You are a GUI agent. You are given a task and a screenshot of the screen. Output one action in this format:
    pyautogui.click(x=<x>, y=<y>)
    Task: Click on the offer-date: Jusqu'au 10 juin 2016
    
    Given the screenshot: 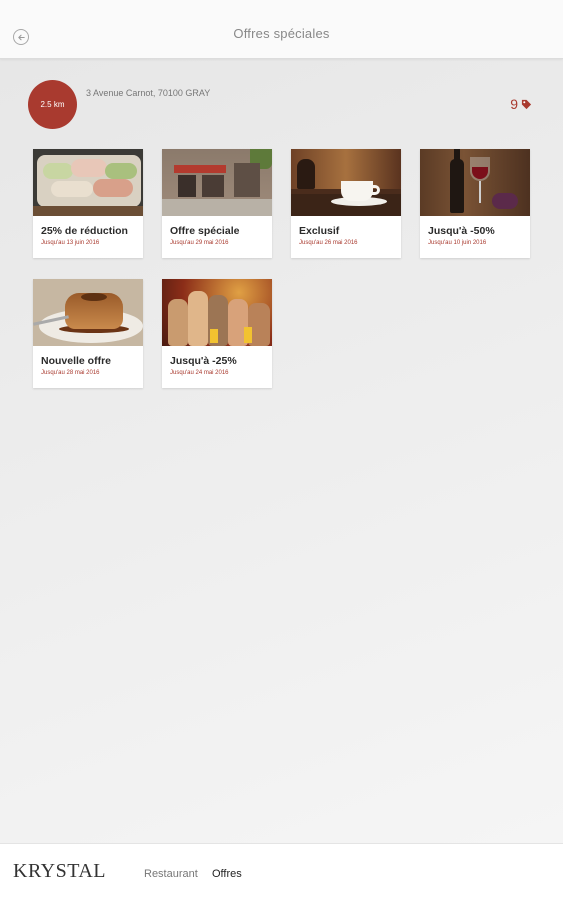 What is the action you would take?
    pyautogui.click(x=457, y=243)
    